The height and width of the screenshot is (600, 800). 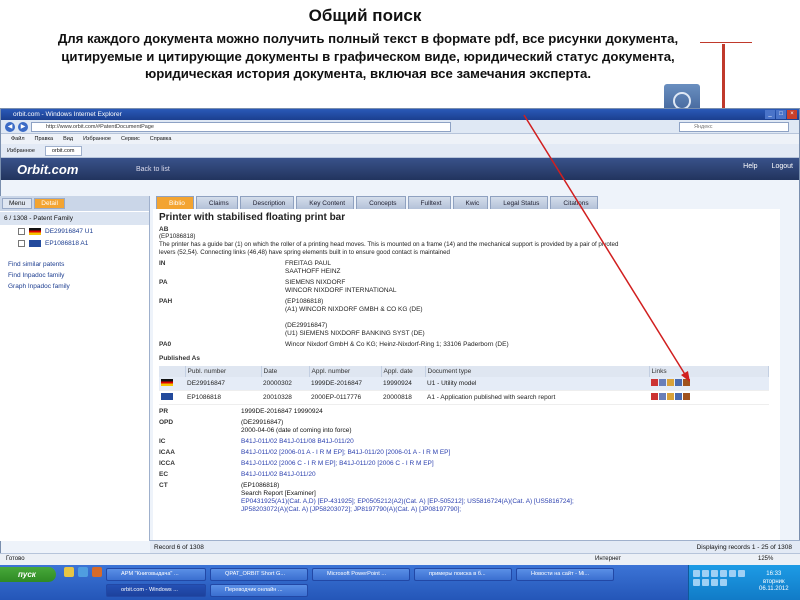 What do you see at coordinates (74, 286) in the screenshot?
I see `graph-inpadoc-link: Graph Inpadoc family` at bounding box center [74, 286].